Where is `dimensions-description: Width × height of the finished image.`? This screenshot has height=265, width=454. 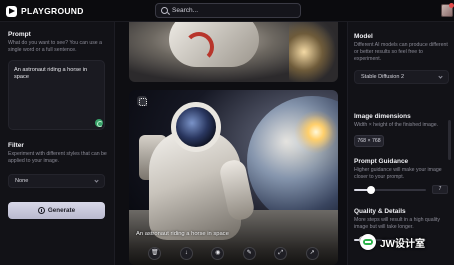
dimensions-description: Width × height of the finished image. is located at coordinates (396, 125).